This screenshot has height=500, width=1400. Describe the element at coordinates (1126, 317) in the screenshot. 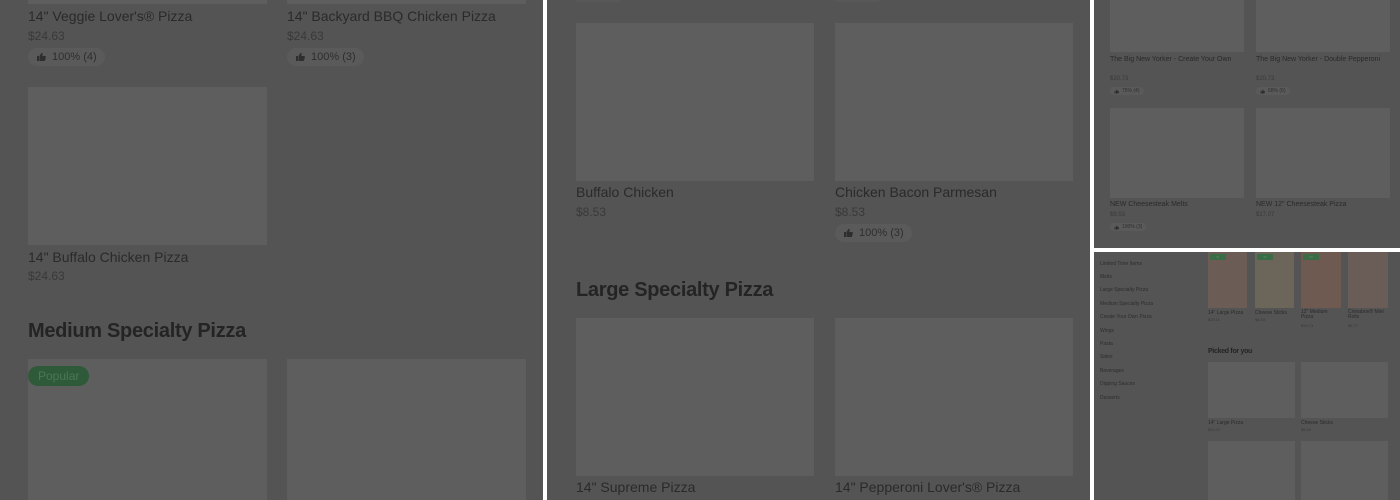

I see `sidebar-item: Create Your Own Pizza` at that location.